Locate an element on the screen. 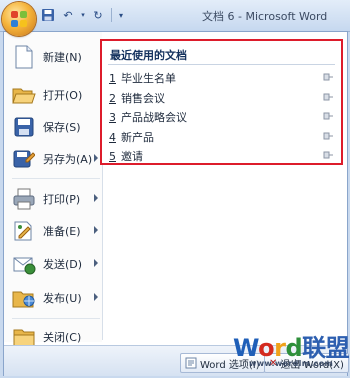 This screenshot has height=378, width=350. menu-item-label: 发送(D) is located at coordinates (63, 264).